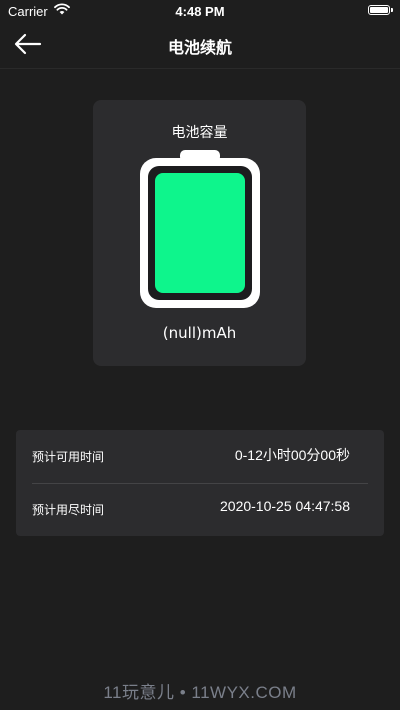  Describe the element at coordinates (199, 333) in the screenshot. I see `capacity-value: (null)mAh` at that location.